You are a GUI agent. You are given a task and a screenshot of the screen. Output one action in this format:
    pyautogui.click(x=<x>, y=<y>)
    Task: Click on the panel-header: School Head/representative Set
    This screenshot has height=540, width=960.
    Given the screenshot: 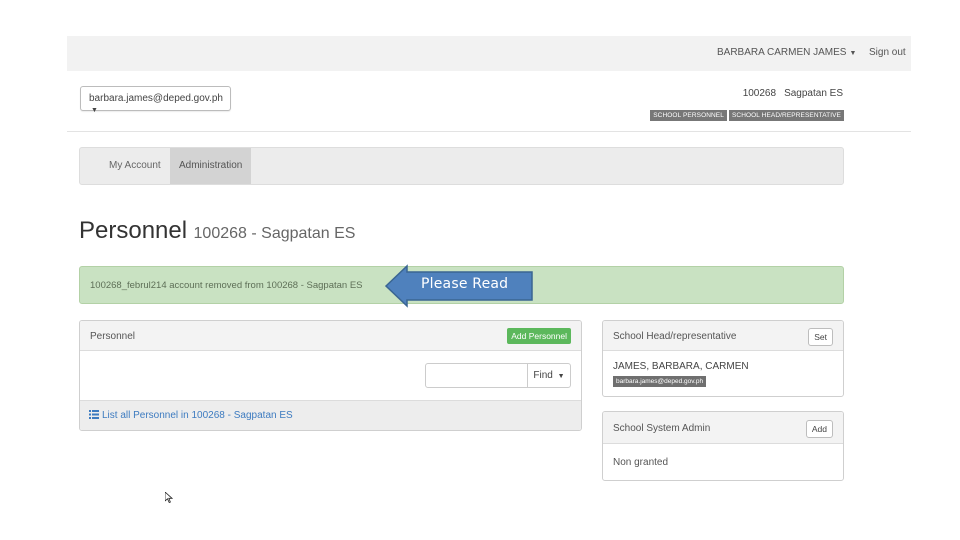 What is the action you would take?
    pyautogui.click(x=723, y=336)
    